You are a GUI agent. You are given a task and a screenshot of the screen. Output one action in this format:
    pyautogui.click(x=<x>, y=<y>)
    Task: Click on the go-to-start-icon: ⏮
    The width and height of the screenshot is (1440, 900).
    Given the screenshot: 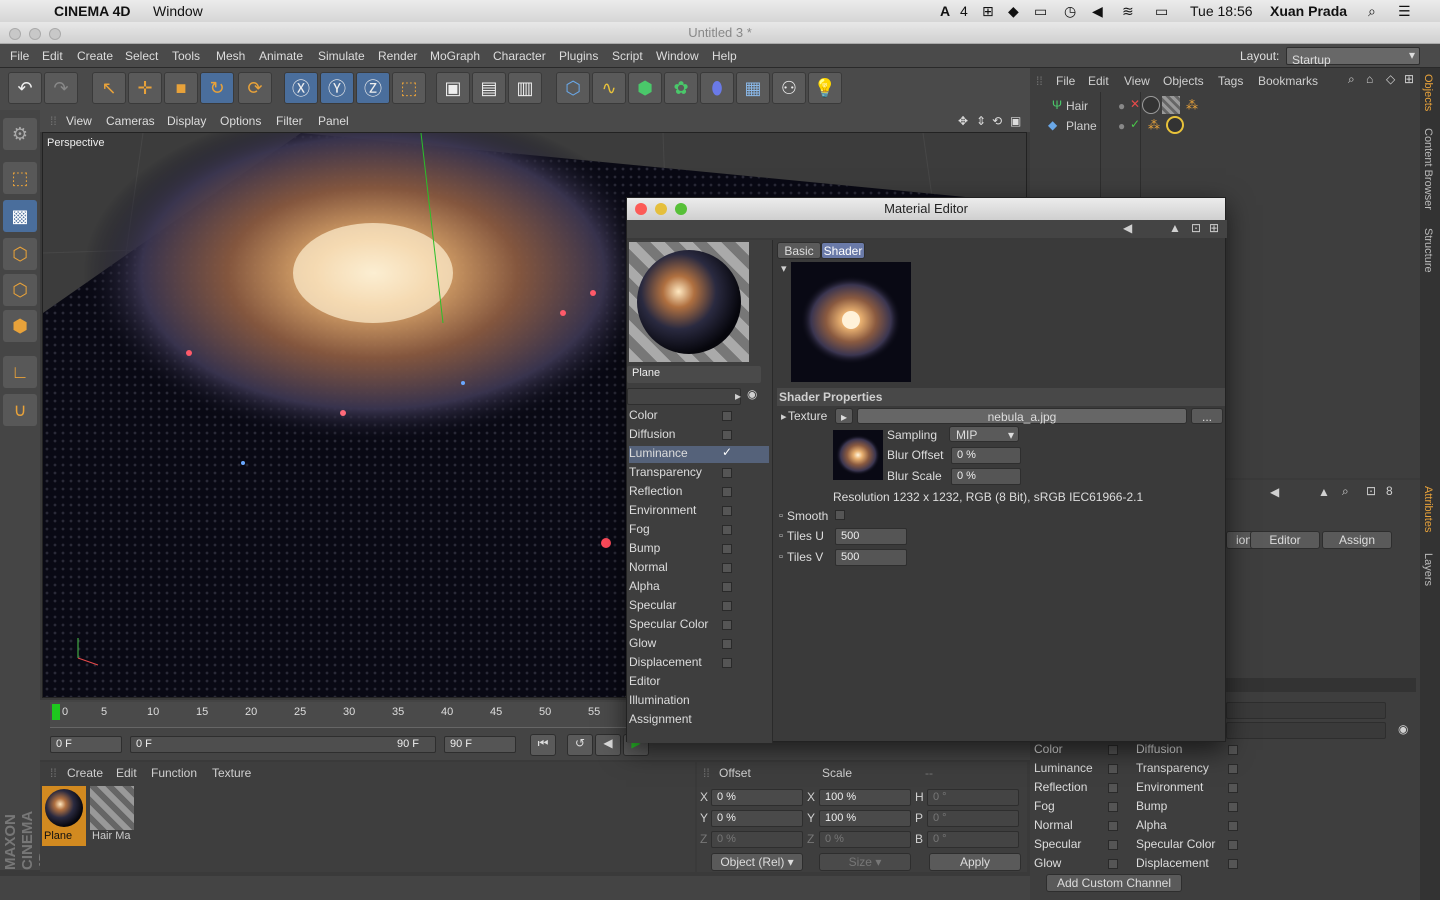 What is the action you would take?
    pyautogui.click(x=543, y=745)
    